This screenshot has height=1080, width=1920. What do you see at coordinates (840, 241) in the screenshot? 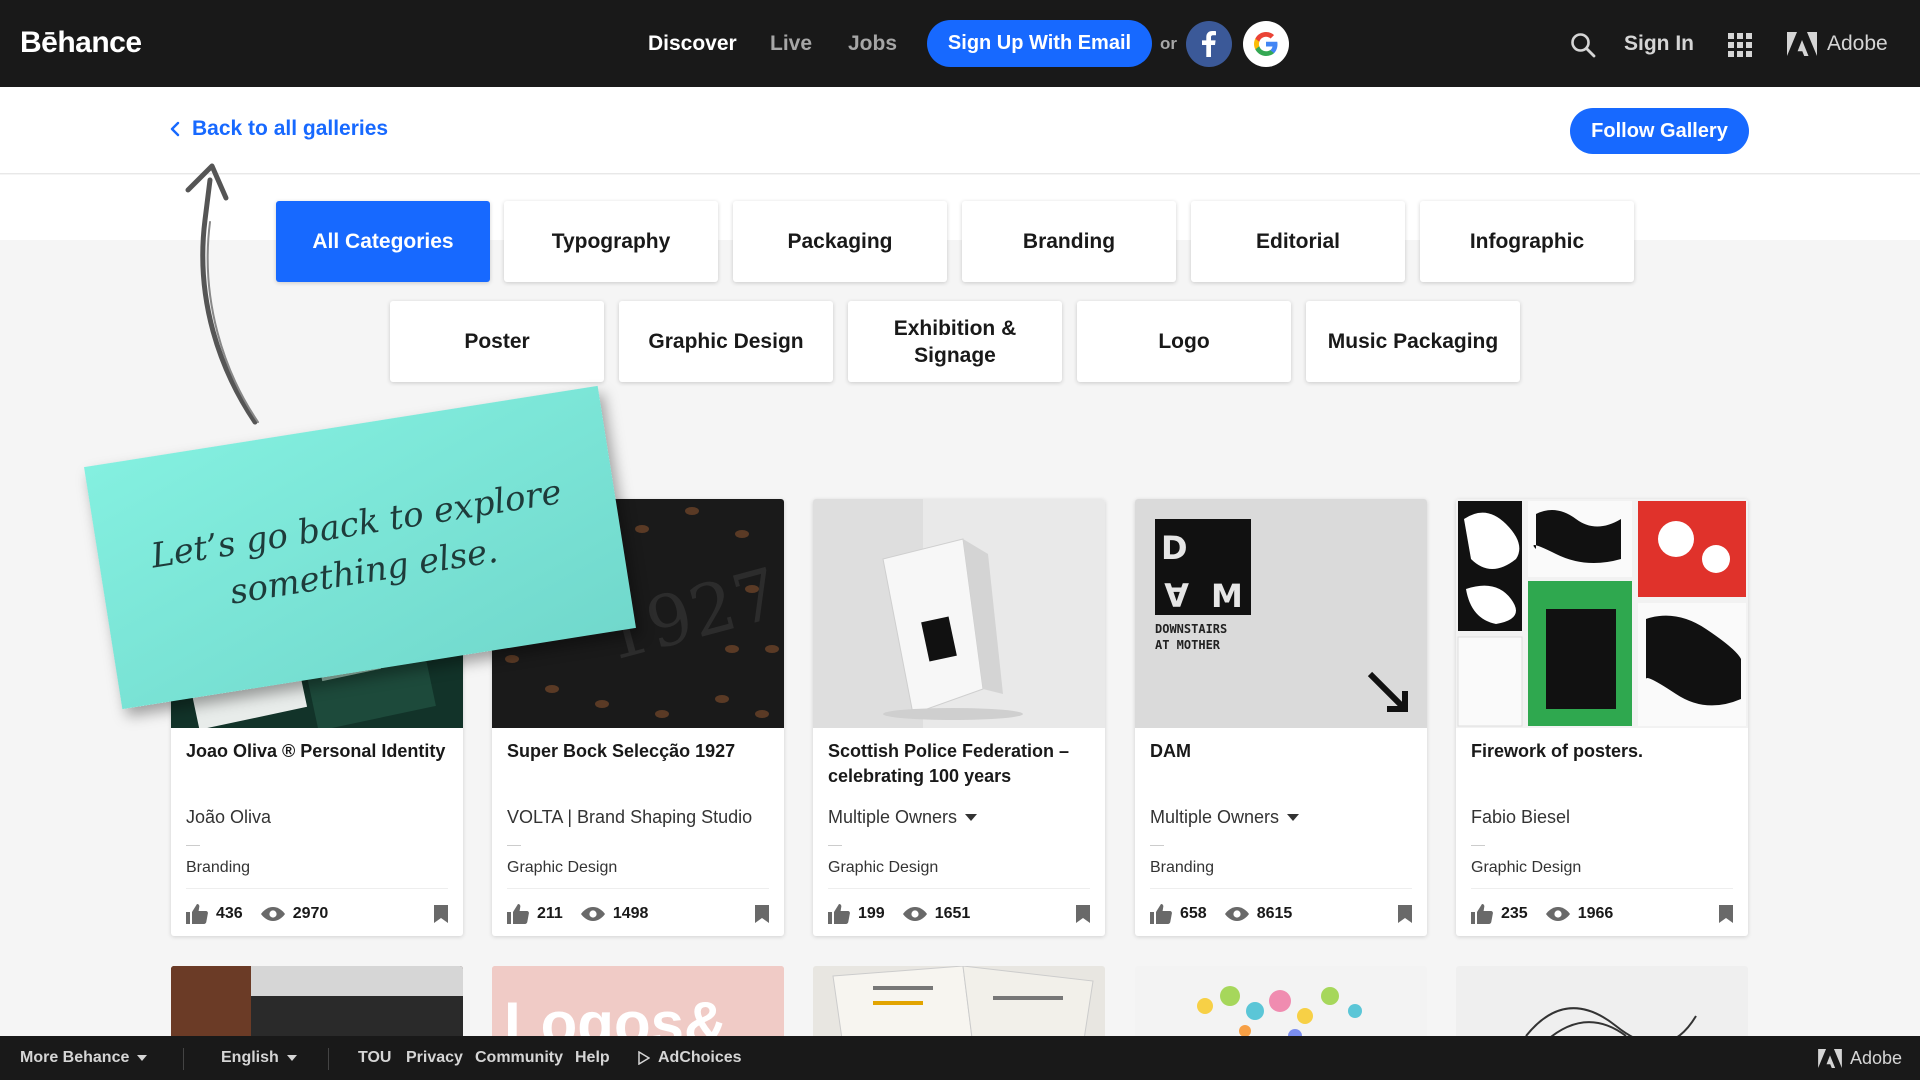
I see `category-packaging: Packaging` at bounding box center [840, 241].